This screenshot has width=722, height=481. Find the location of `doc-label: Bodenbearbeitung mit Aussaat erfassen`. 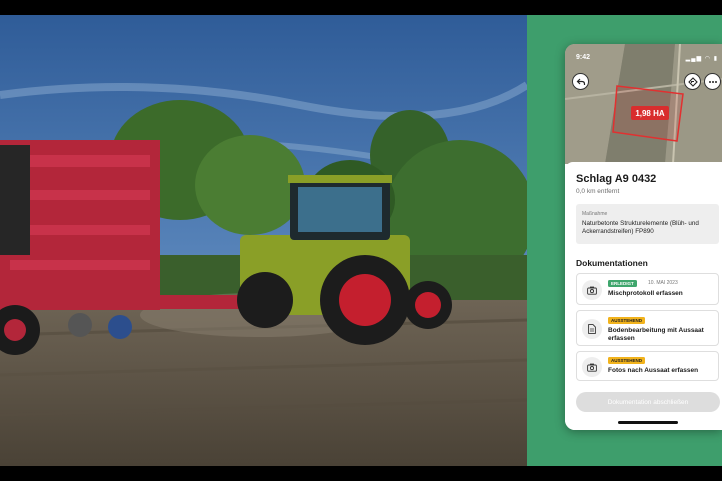

doc-label: Bodenbearbeitung mit Aussaat erfassen is located at coordinates (656, 334).